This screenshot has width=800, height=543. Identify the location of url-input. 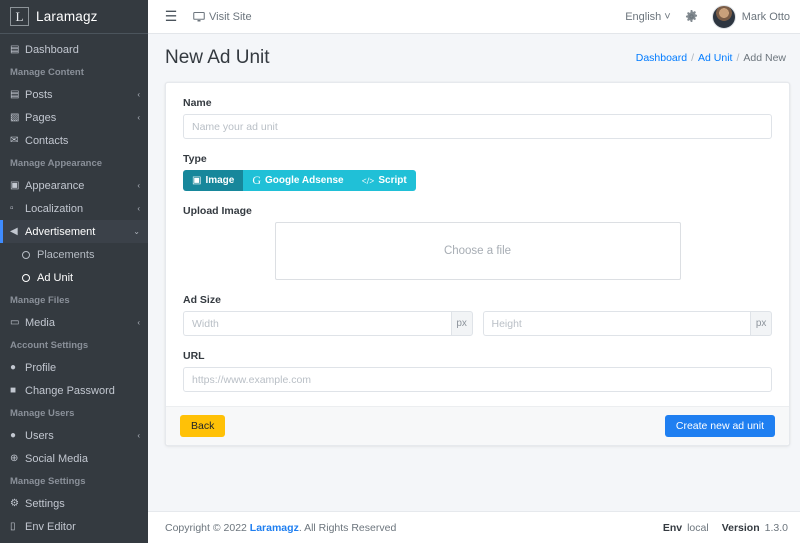
(477, 379).